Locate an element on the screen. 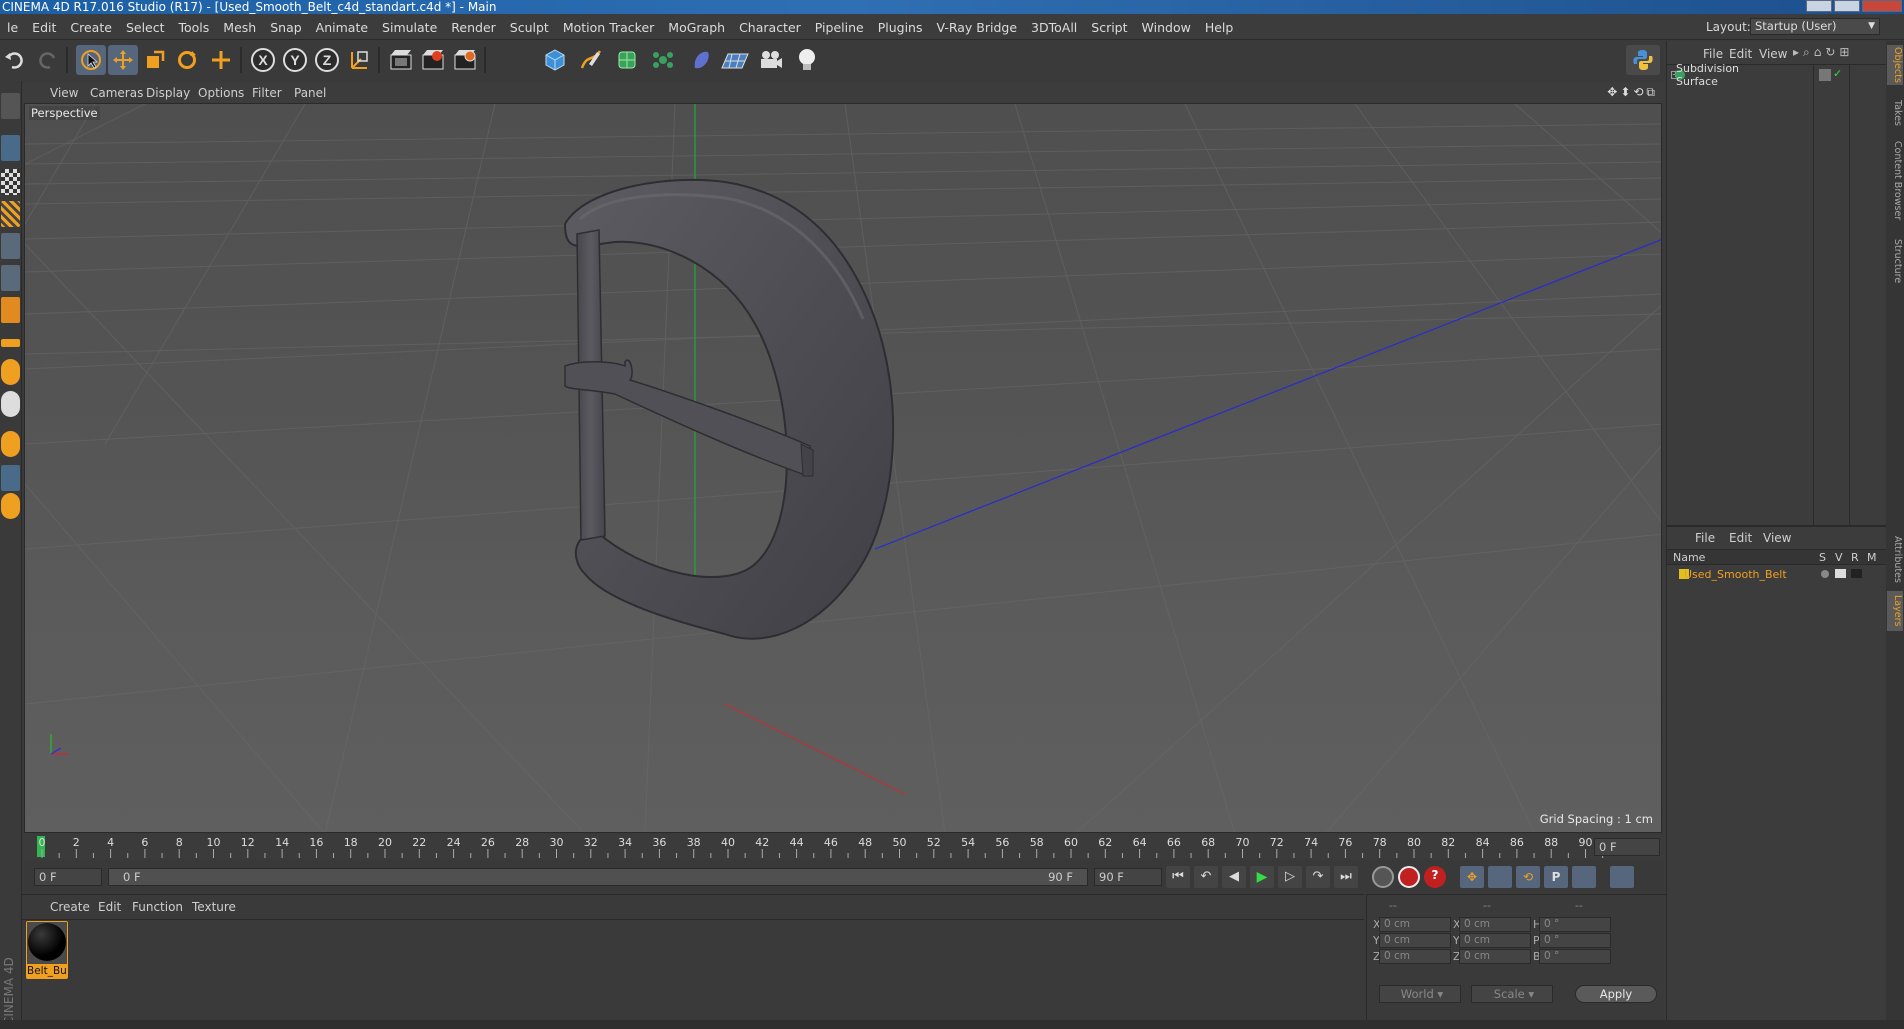 This screenshot has width=1904, height=1029. key-parameter-icon: P is located at coordinates (1556, 877).